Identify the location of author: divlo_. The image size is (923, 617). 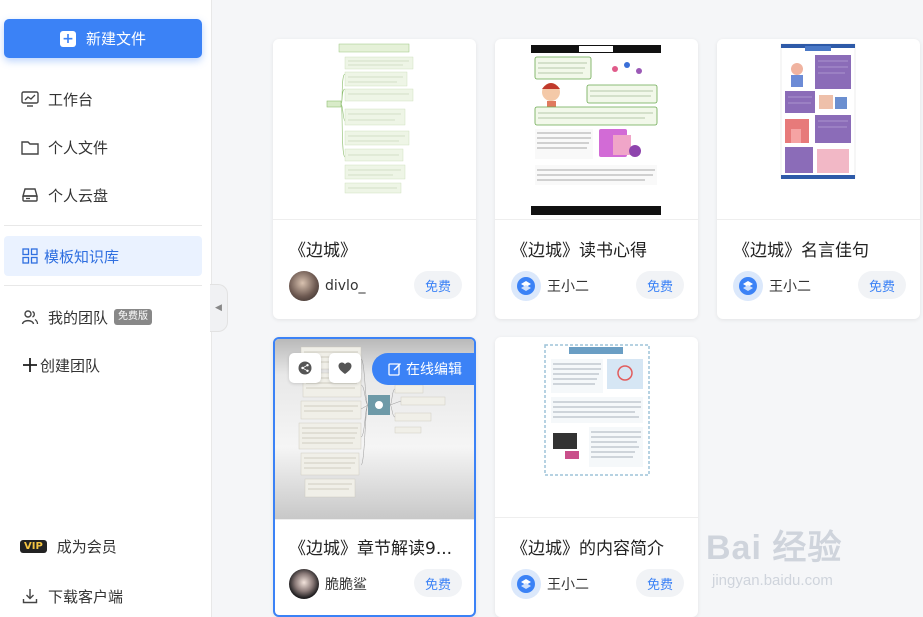
(327, 286).